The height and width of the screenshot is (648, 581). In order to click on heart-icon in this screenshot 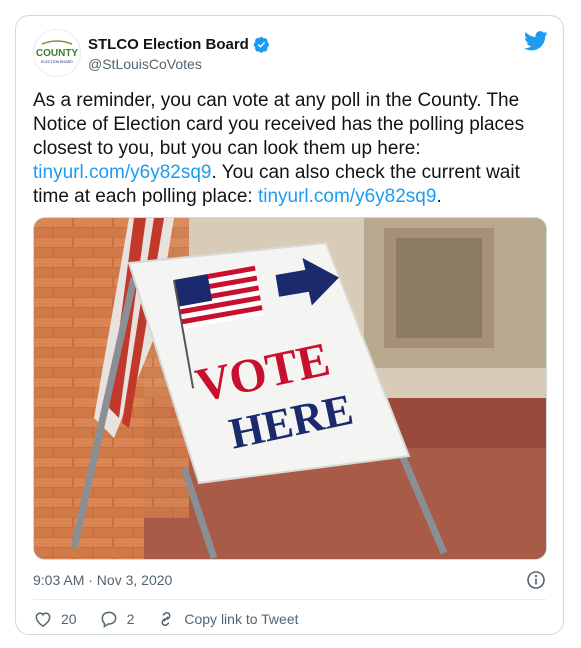, I will do `click(43, 619)`.